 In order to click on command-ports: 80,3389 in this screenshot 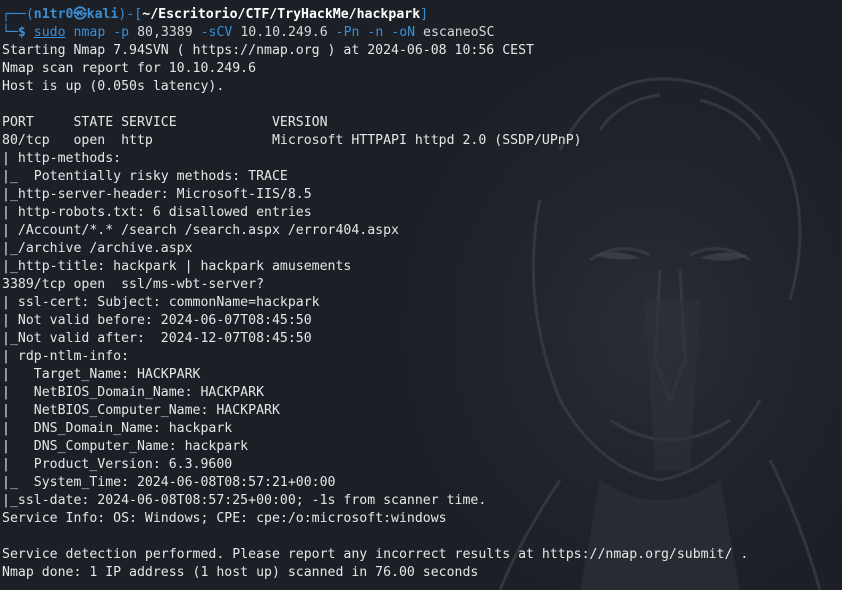, I will do `click(165, 32)`.